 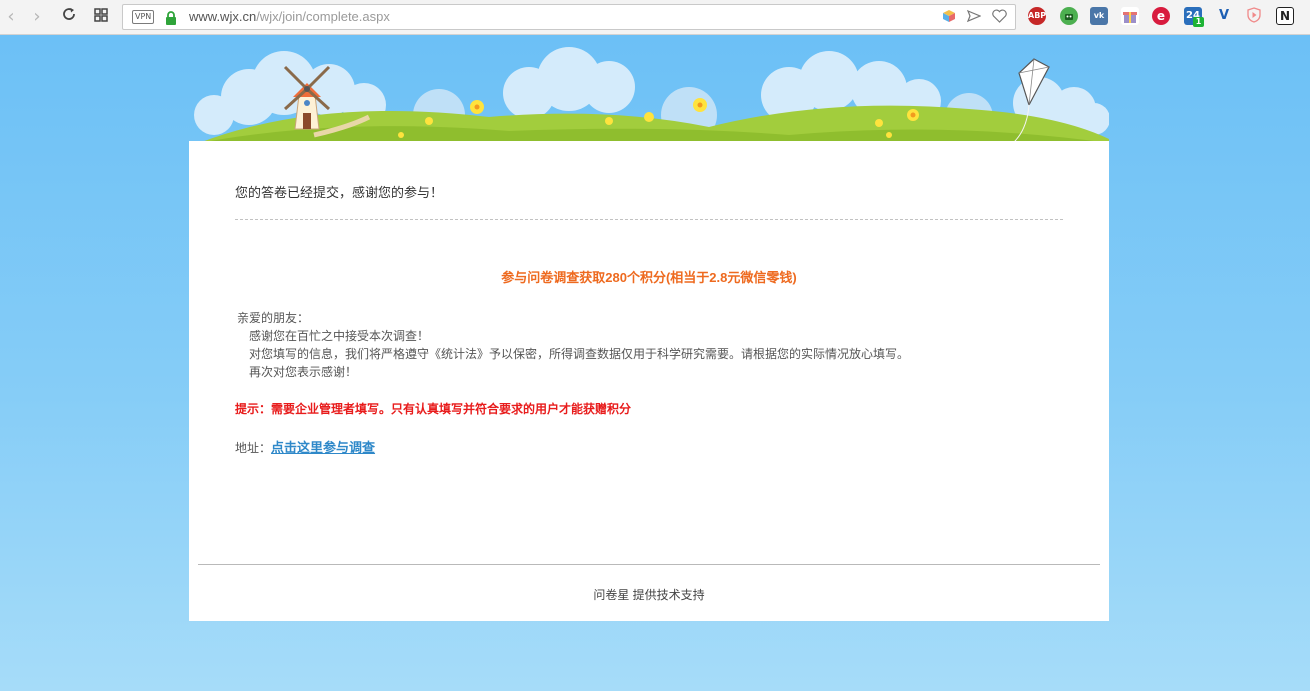 I want to click on e-extension-icon: e, so click(x=1161, y=16).